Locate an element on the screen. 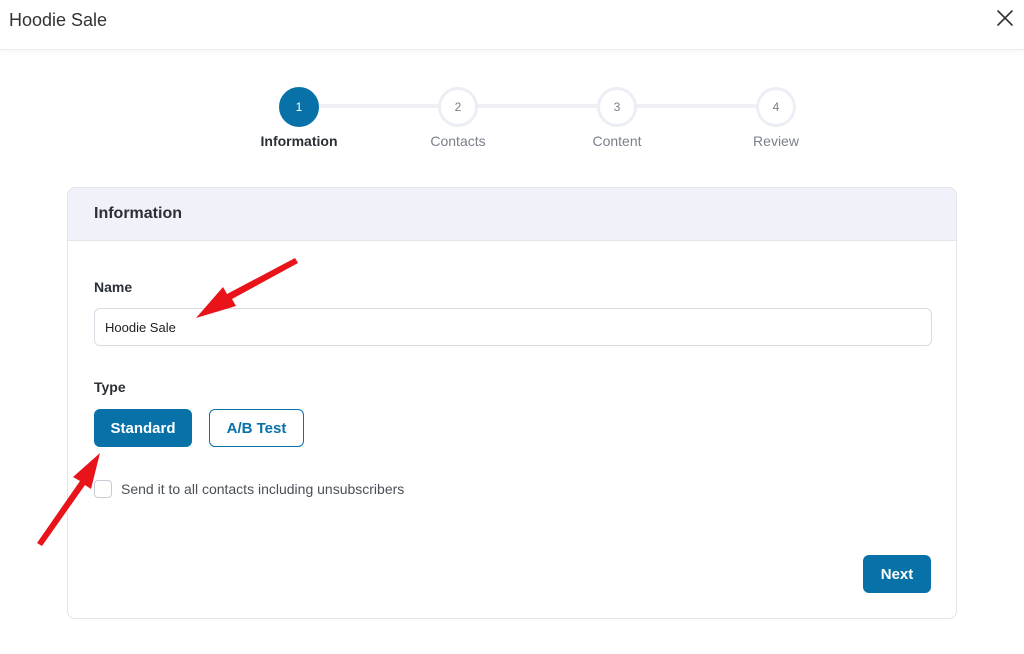 The width and height of the screenshot is (1024, 654). step-label: Review is located at coordinates (776, 141).